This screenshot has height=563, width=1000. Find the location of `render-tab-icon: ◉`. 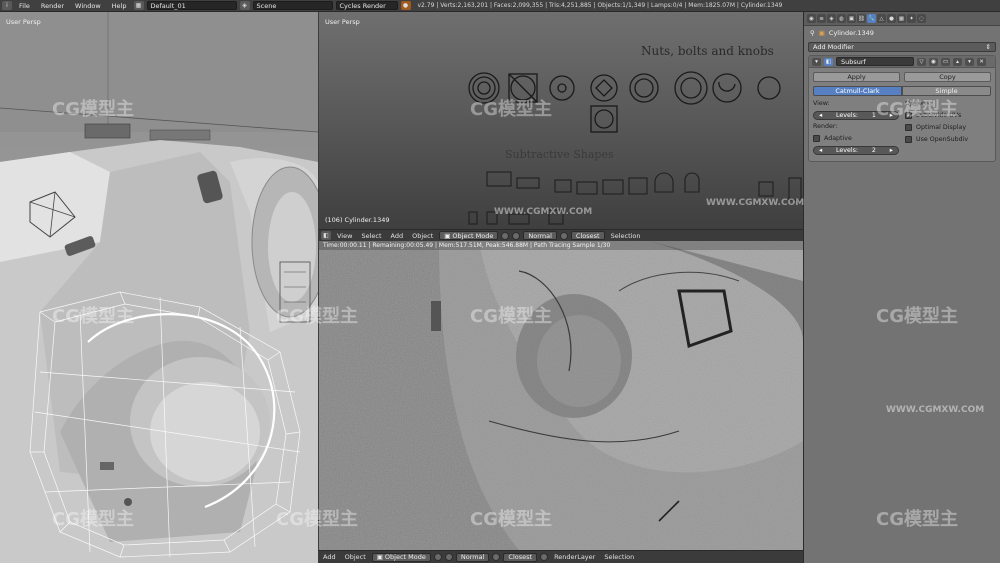

render-tab-icon: ◉ is located at coordinates (811, 18).